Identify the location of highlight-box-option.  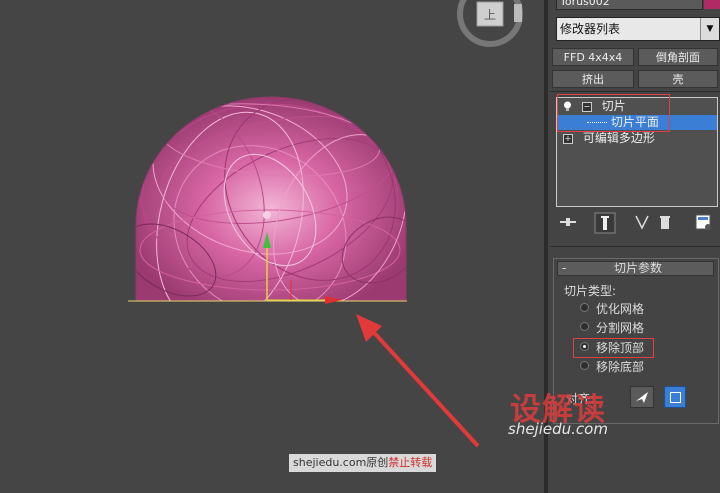
(613, 348).